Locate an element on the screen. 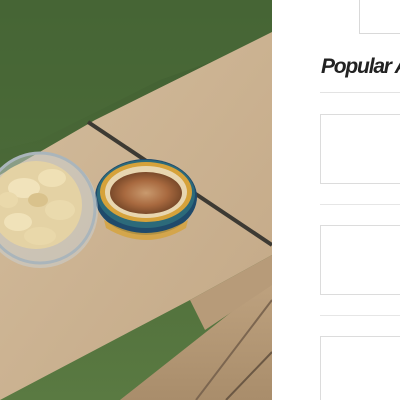  sidebar-widget-box is located at coordinates (379, 17).